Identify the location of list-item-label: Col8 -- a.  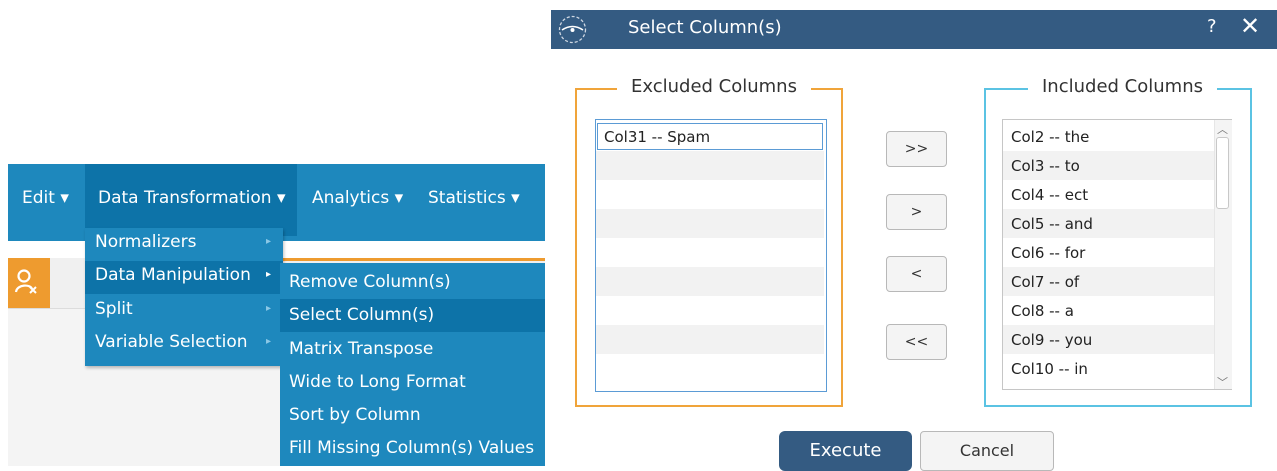
(1042, 311).